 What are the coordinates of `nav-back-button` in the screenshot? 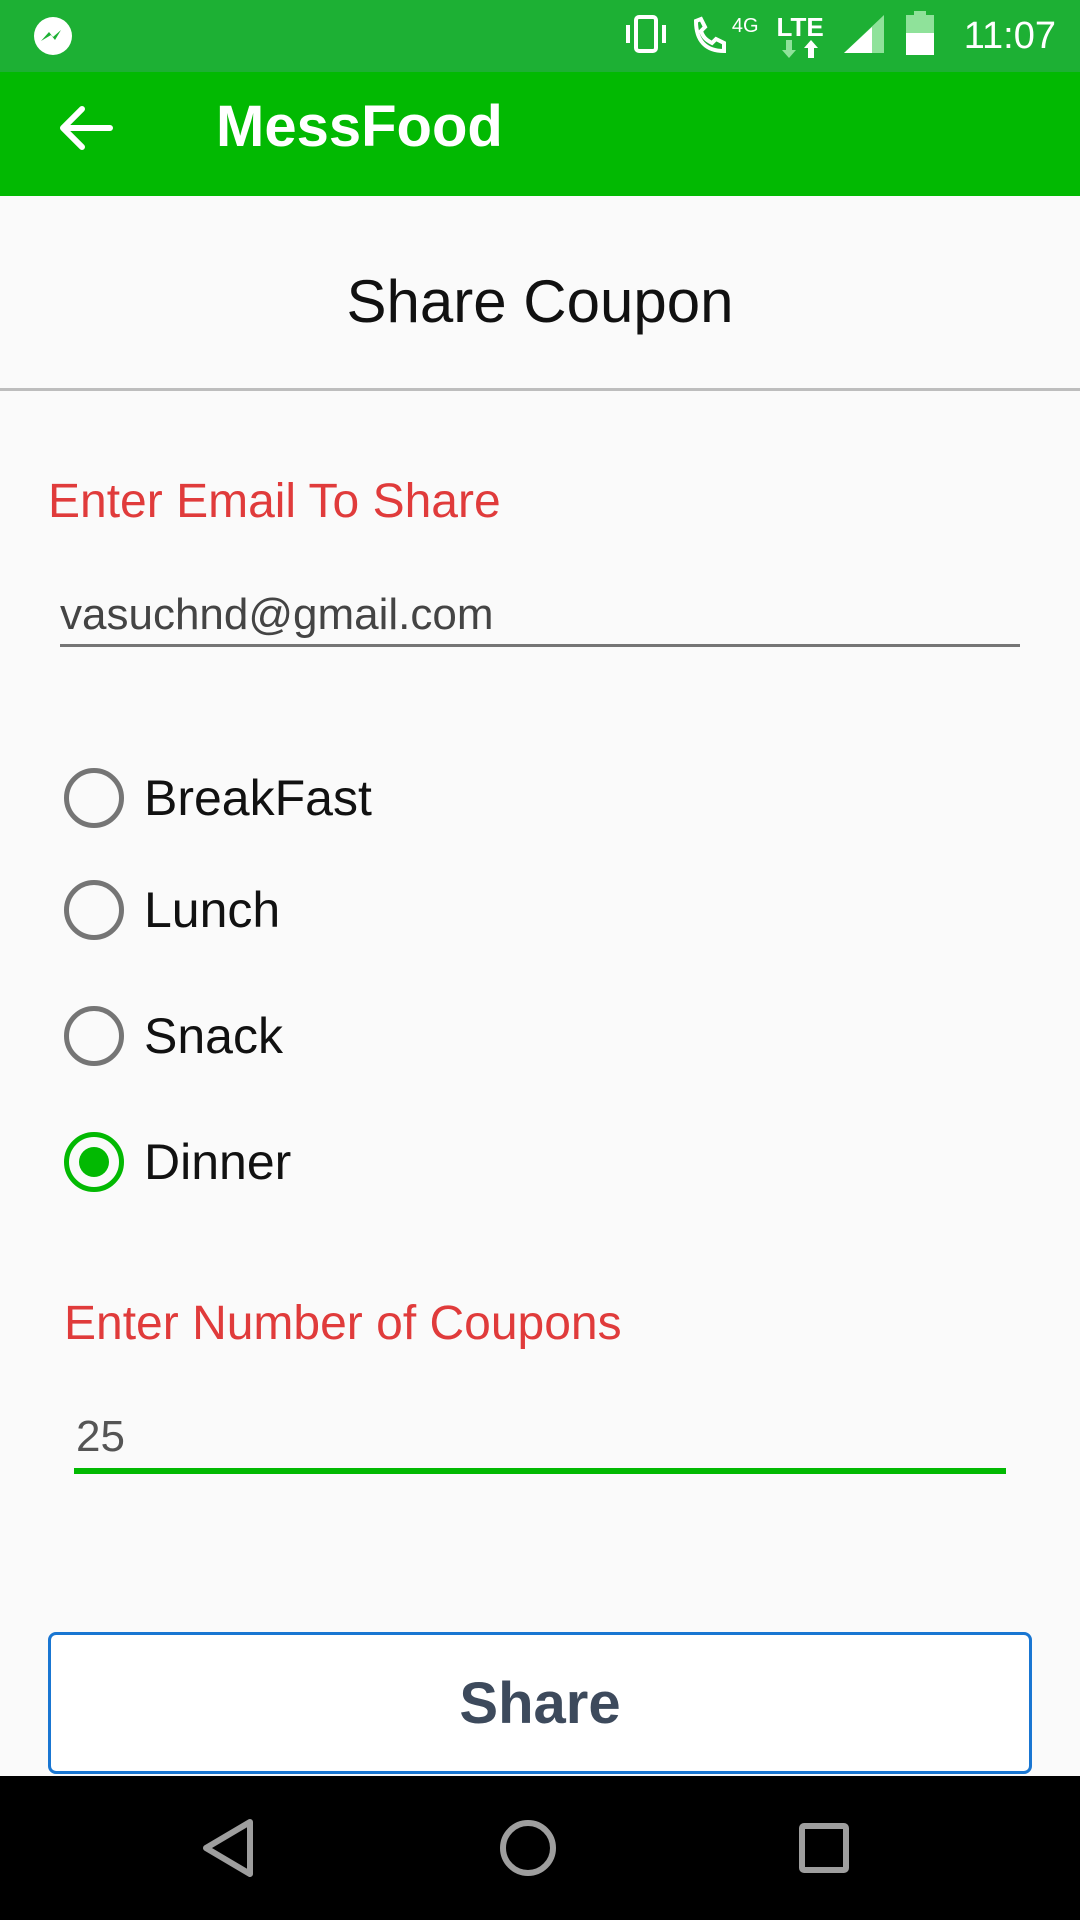 It's located at (228, 1848).